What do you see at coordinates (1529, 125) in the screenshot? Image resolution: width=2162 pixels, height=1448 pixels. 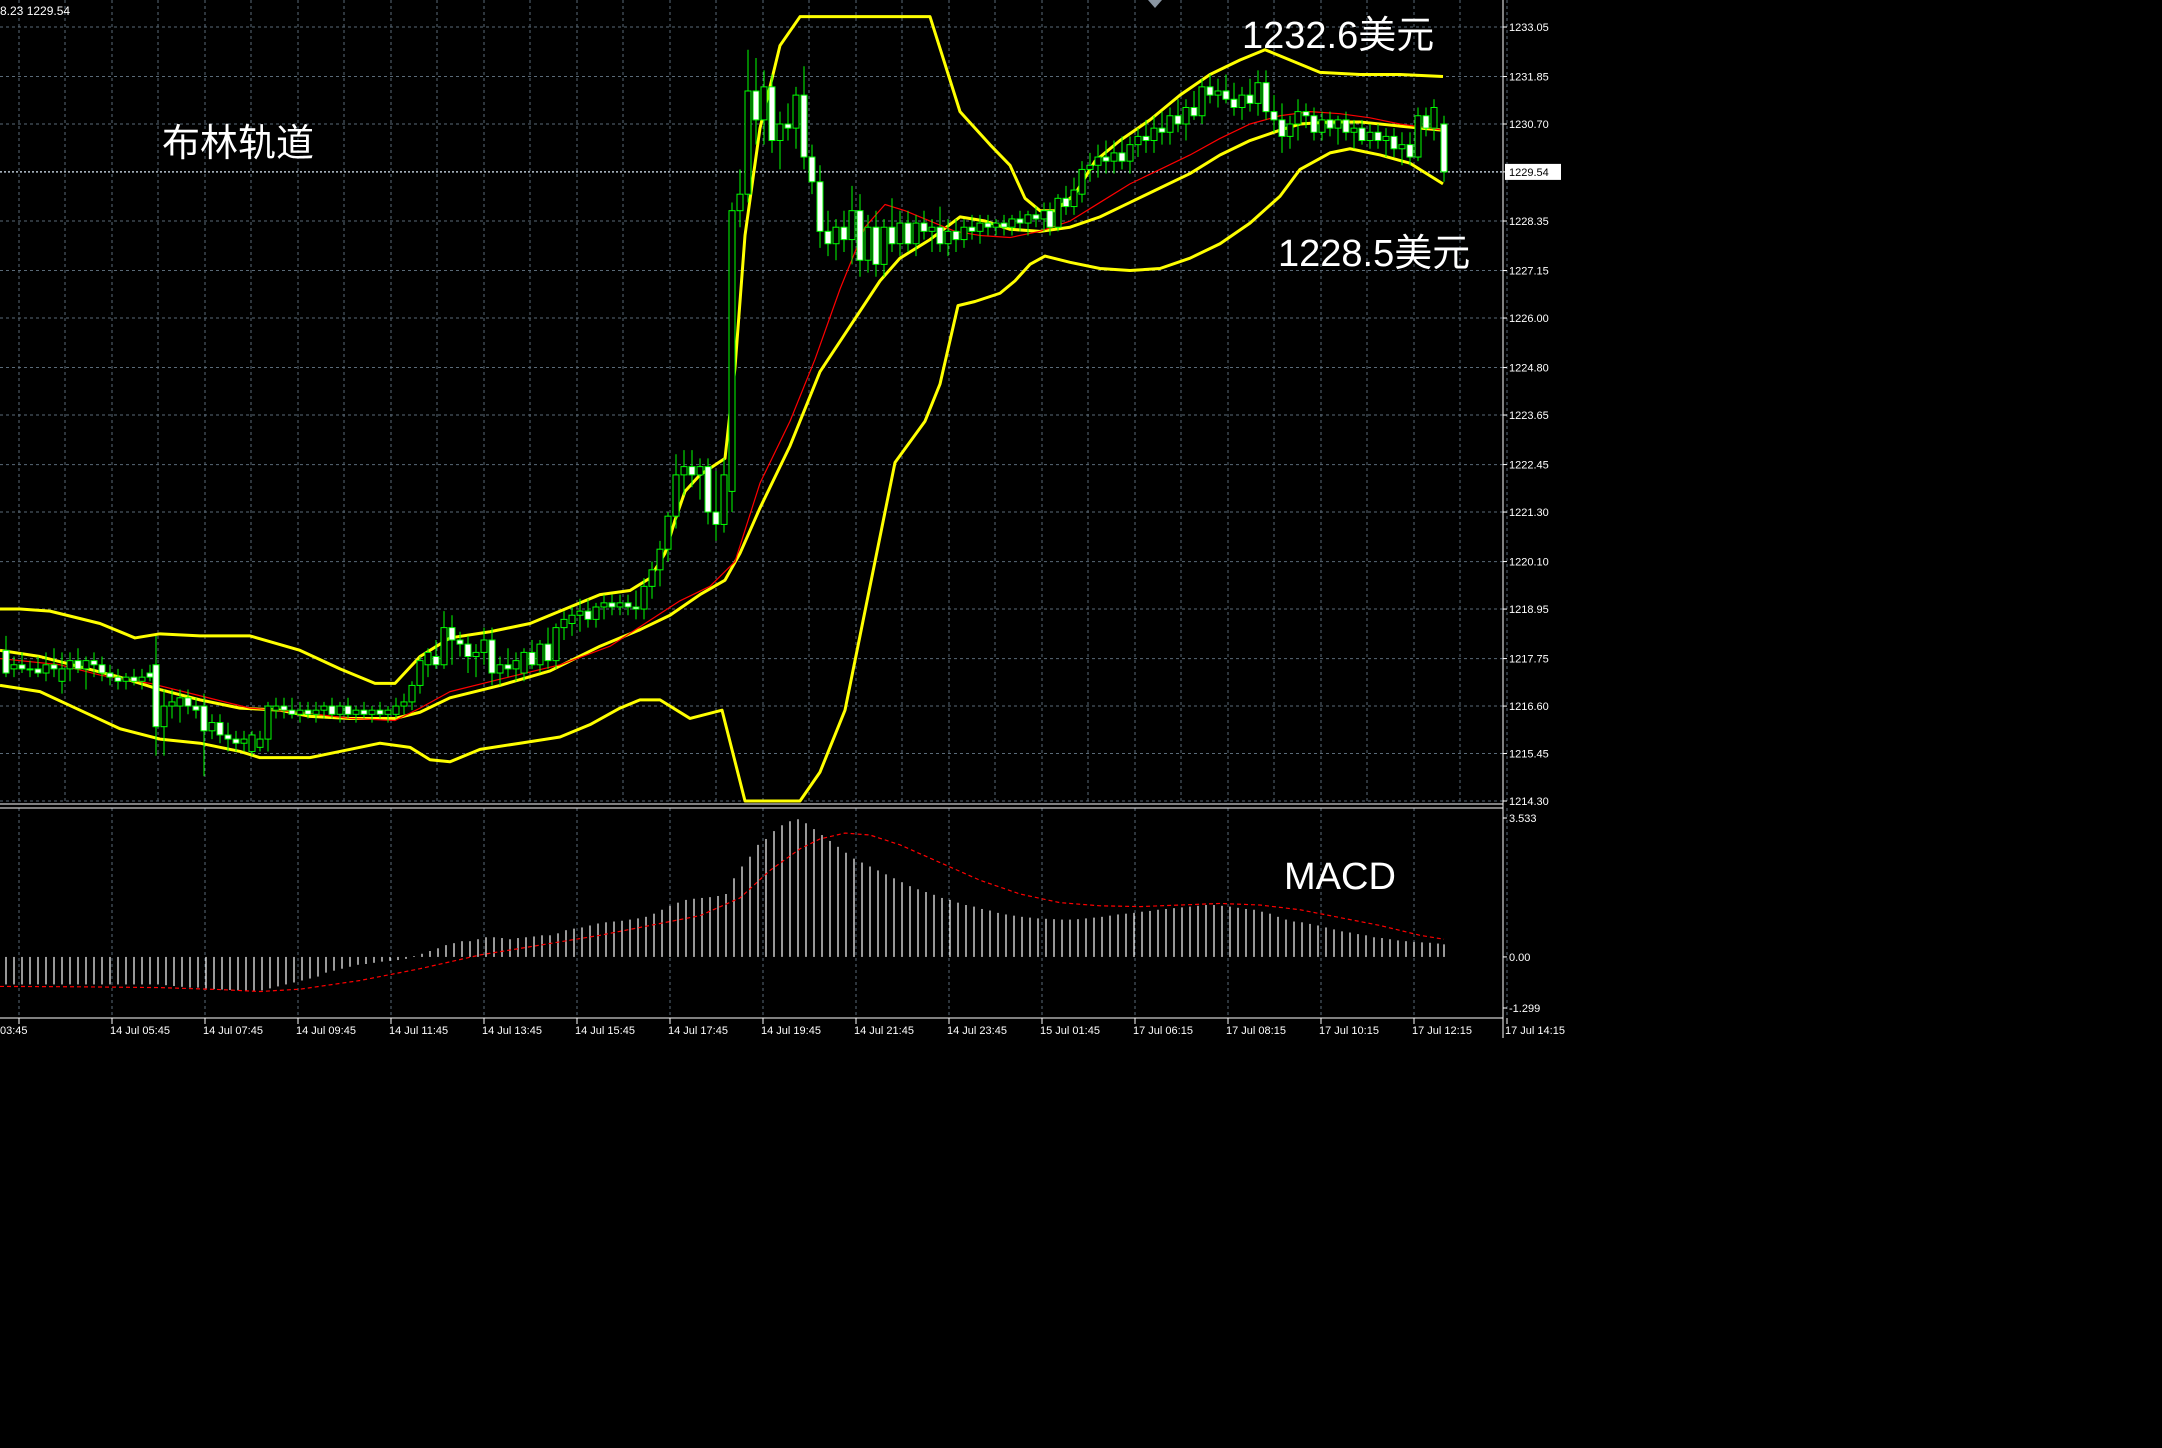 I see `price-tick-label: 1230.70` at bounding box center [1529, 125].